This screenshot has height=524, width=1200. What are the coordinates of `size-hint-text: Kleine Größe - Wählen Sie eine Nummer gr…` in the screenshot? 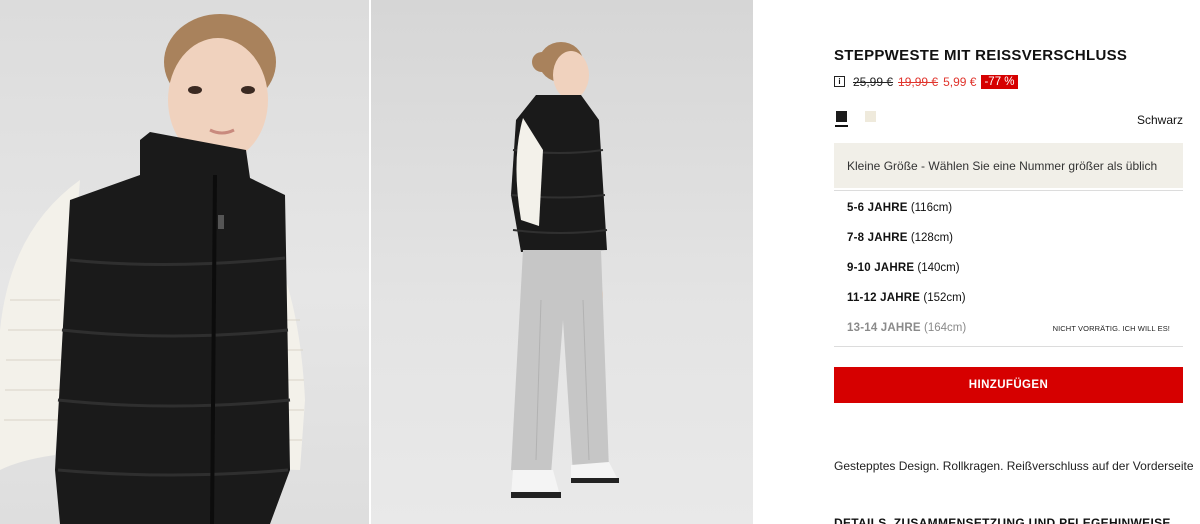 It's located at (1002, 165).